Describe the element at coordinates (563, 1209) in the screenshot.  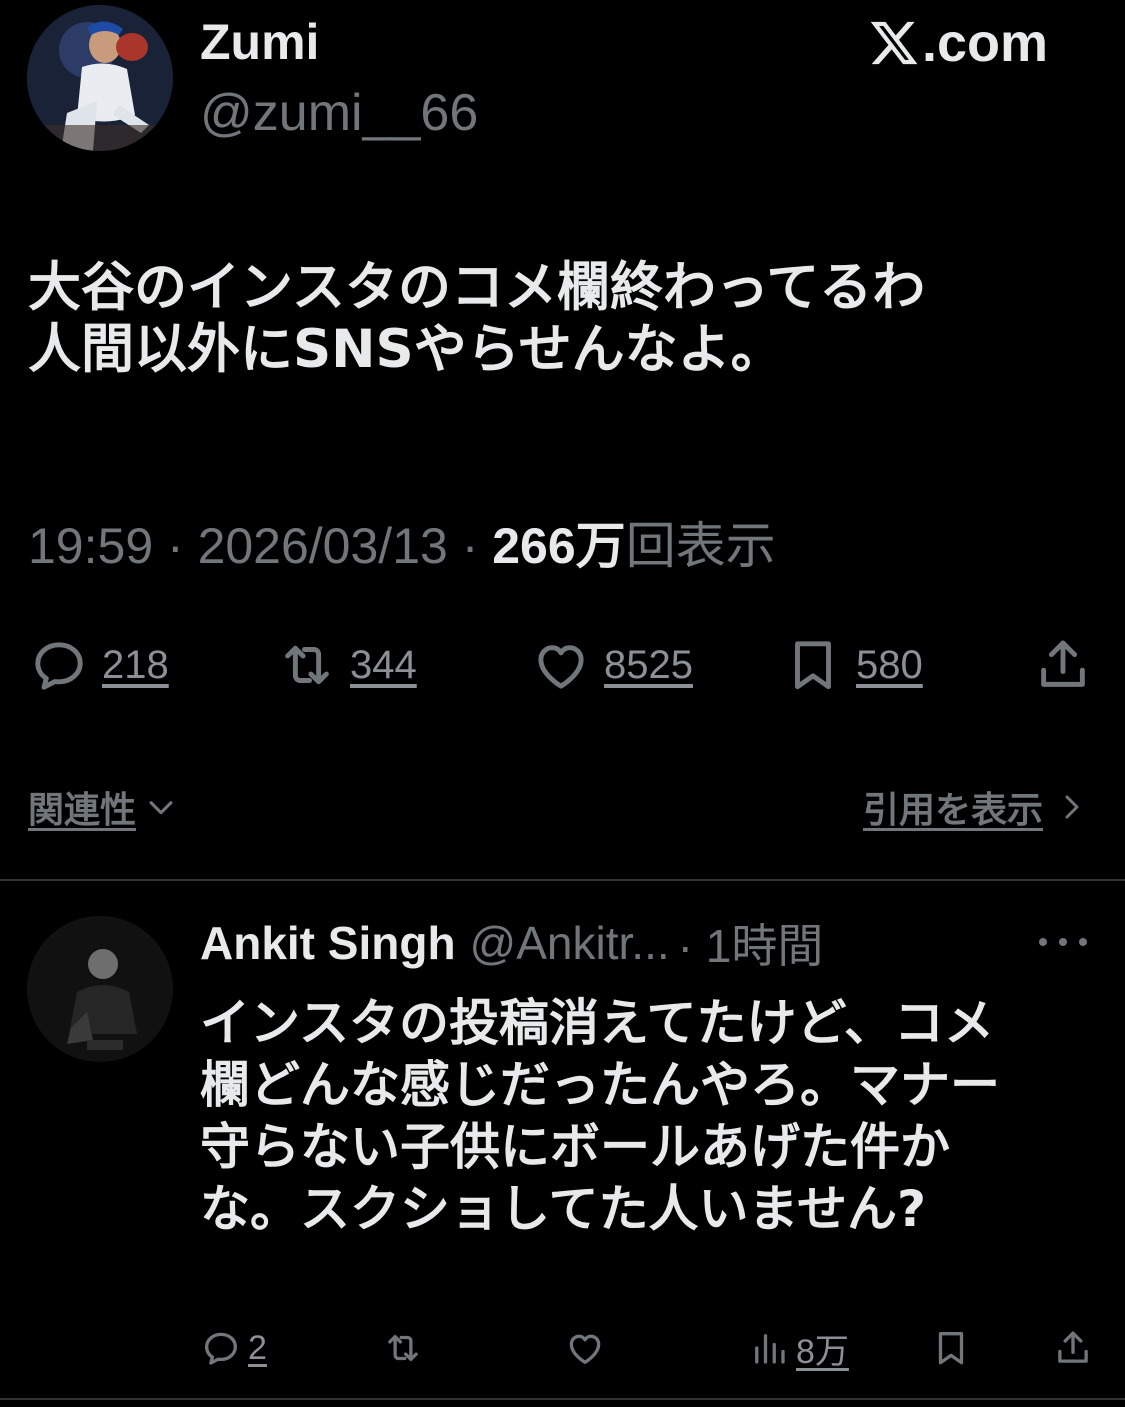
I see `reply-text-line: な。スクショしてた人いません?` at that location.